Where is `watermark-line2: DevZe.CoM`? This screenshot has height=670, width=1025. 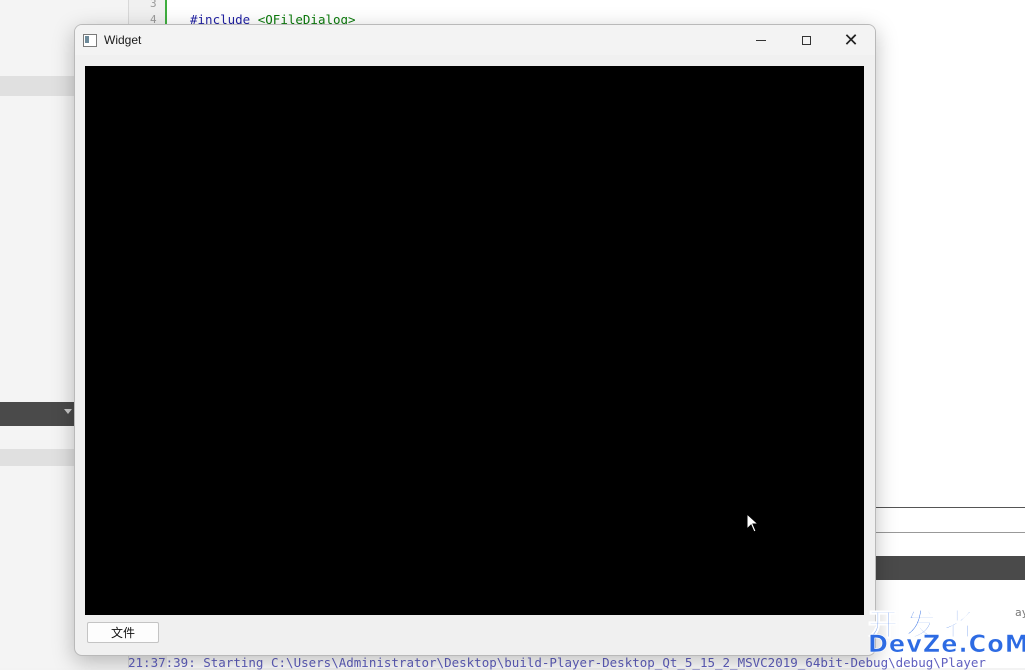 watermark-line2: DevZe.CoM is located at coordinates (946, 644).